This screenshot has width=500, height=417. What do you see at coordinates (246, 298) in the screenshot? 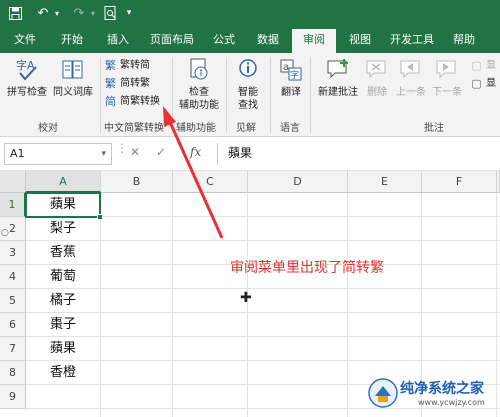
I see `cell-cursor-icon: ✚` at bounding box center [246, 298].